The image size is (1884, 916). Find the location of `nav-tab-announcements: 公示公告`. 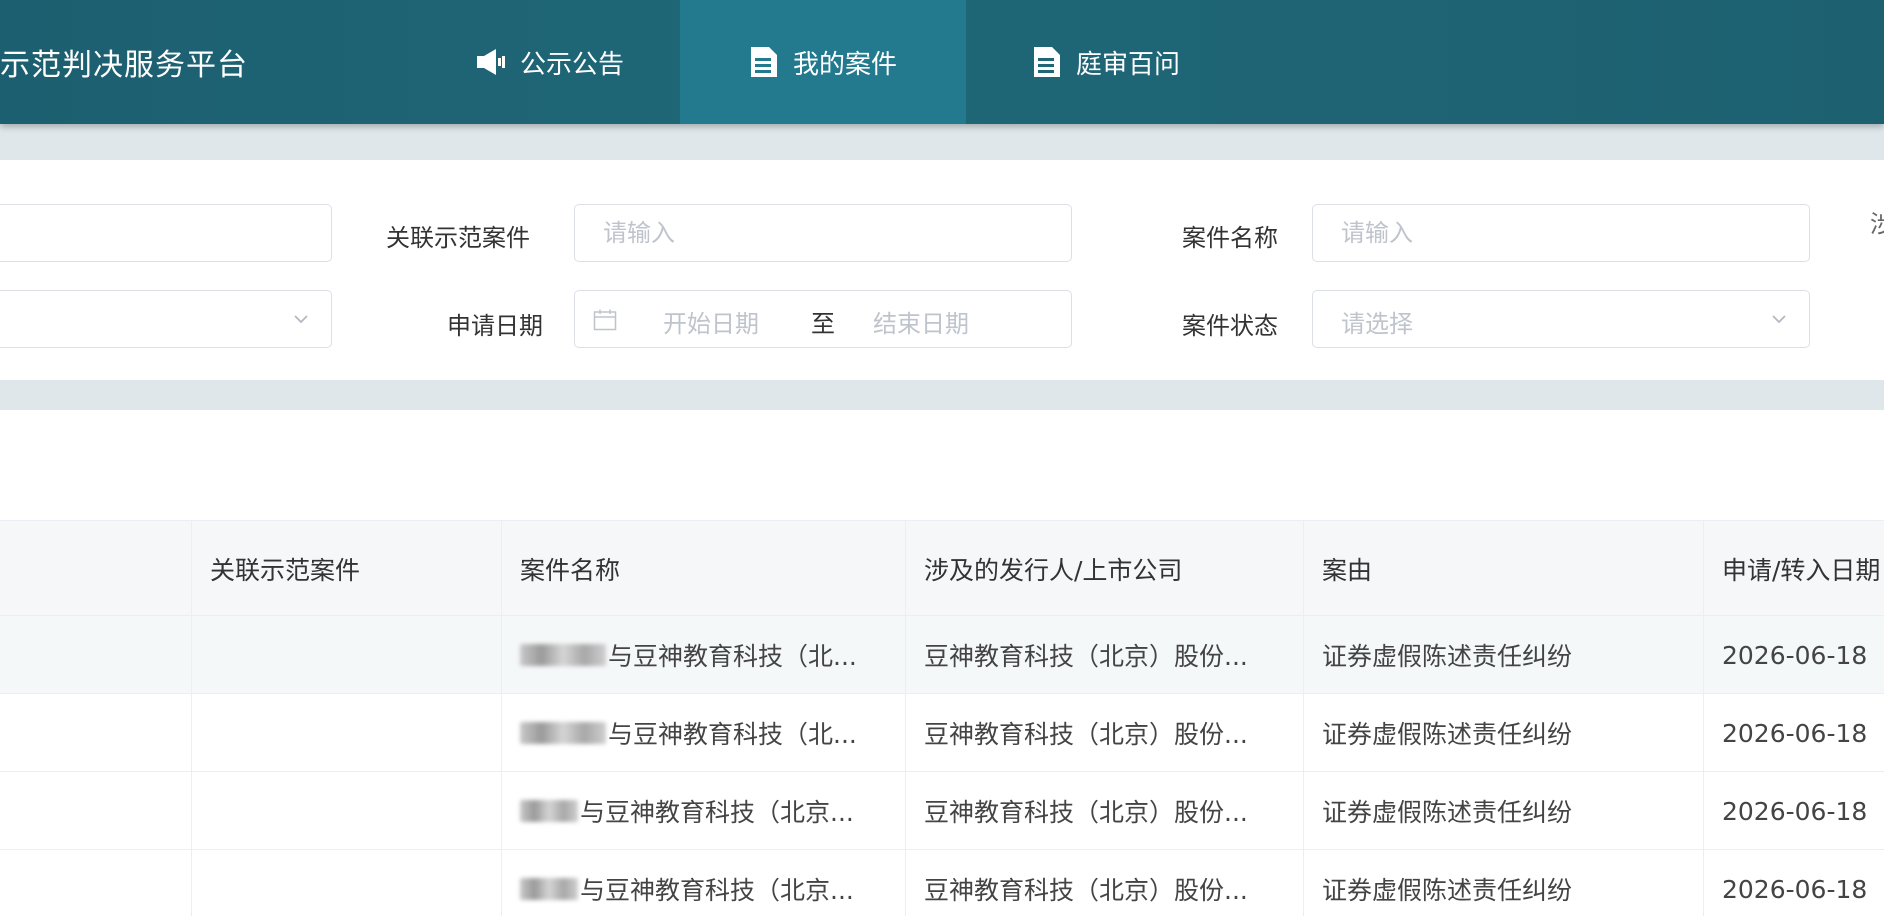

nav-tab-announcements: 公示公告 is located at coordinates (550, 62).